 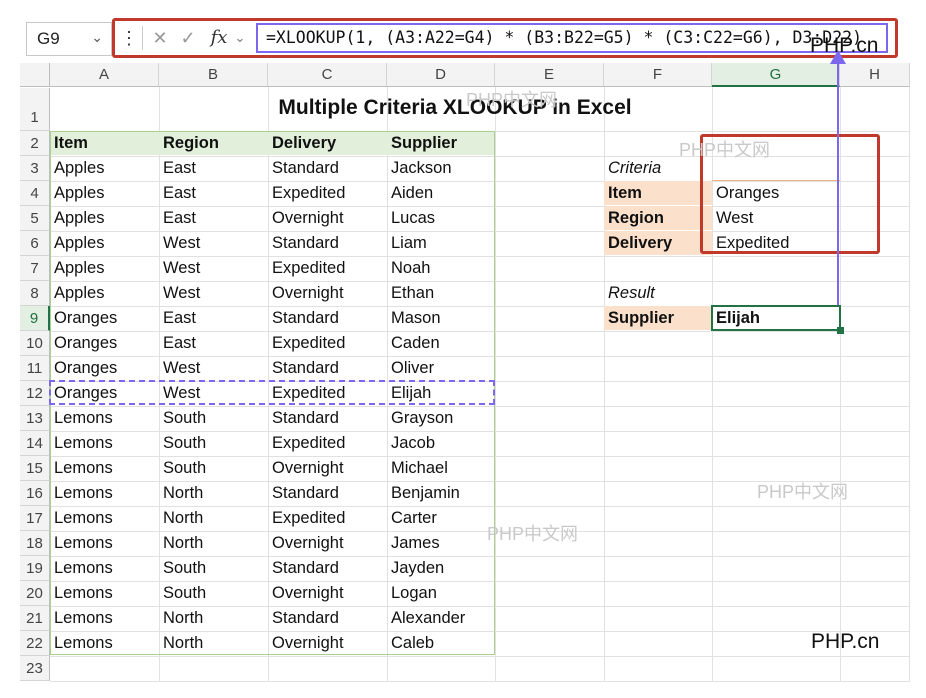 What do you see at coordinates (776, 75) in the screenshot?
I see `column-header-g: G` at bounding box center [776, 75].